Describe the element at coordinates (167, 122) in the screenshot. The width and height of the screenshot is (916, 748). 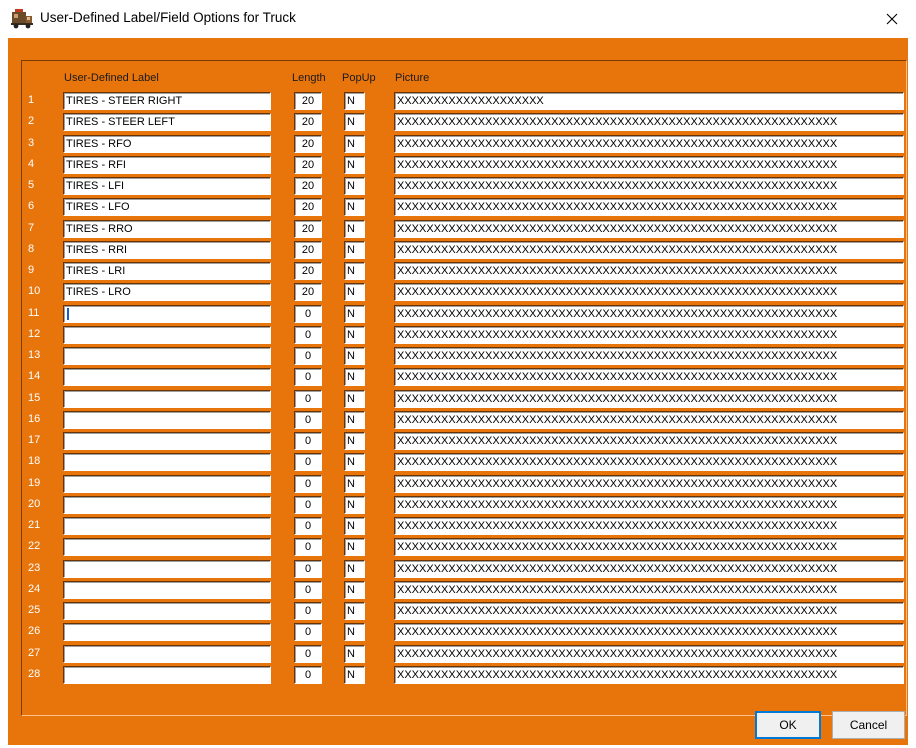
I see `user-defined-label-field: TIRES - STEER LEFT` at that location.